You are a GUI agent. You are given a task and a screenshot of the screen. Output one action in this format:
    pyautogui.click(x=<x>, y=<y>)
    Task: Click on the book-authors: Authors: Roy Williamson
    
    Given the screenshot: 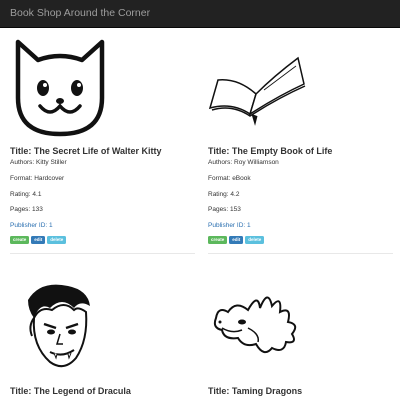 What is the action you would take?
    pyautogui.click(x=243, y=162)
    